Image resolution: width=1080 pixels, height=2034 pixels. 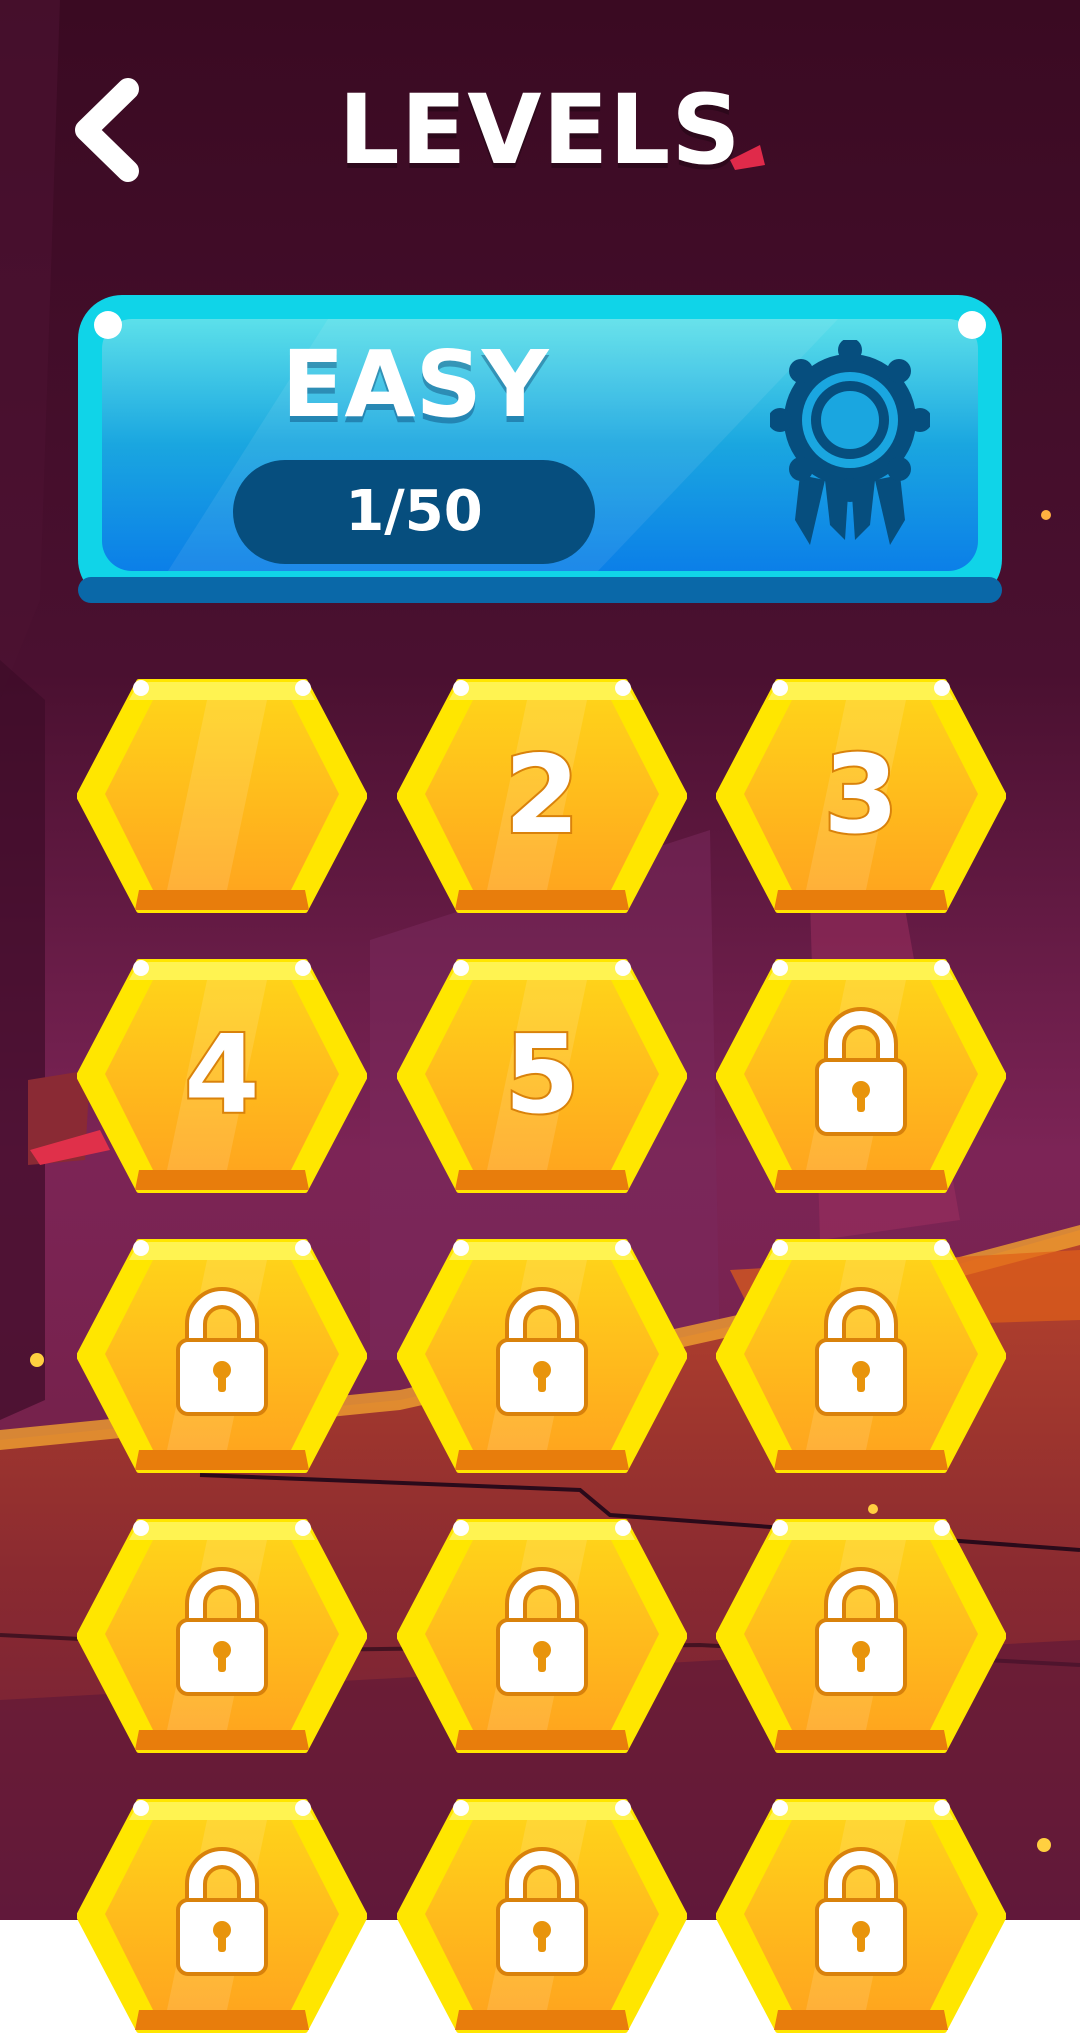 I want to click on level-number: 3, so click(x=860, y=795).